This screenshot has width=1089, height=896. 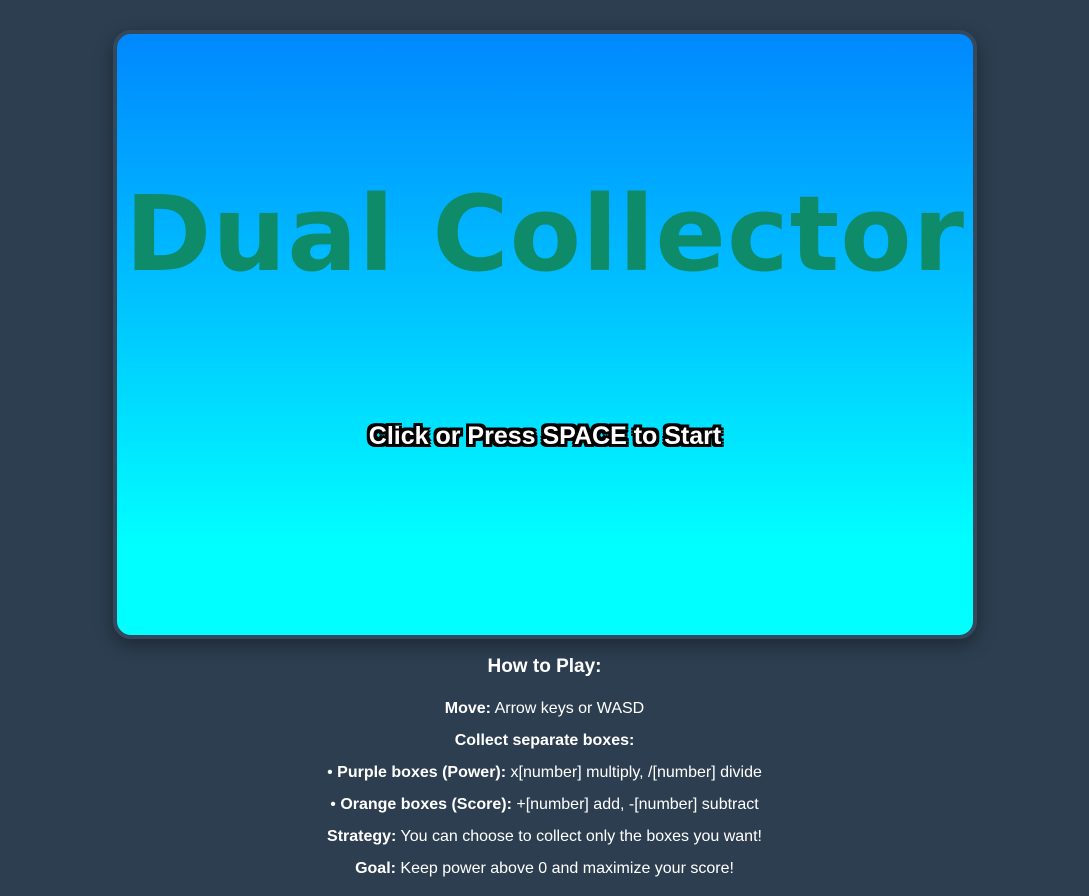 What do you see at coordinates (426, 804) in the screenshot?
I see `orange-label: Orange boxes (Score):` at bounding box center [426, 804].